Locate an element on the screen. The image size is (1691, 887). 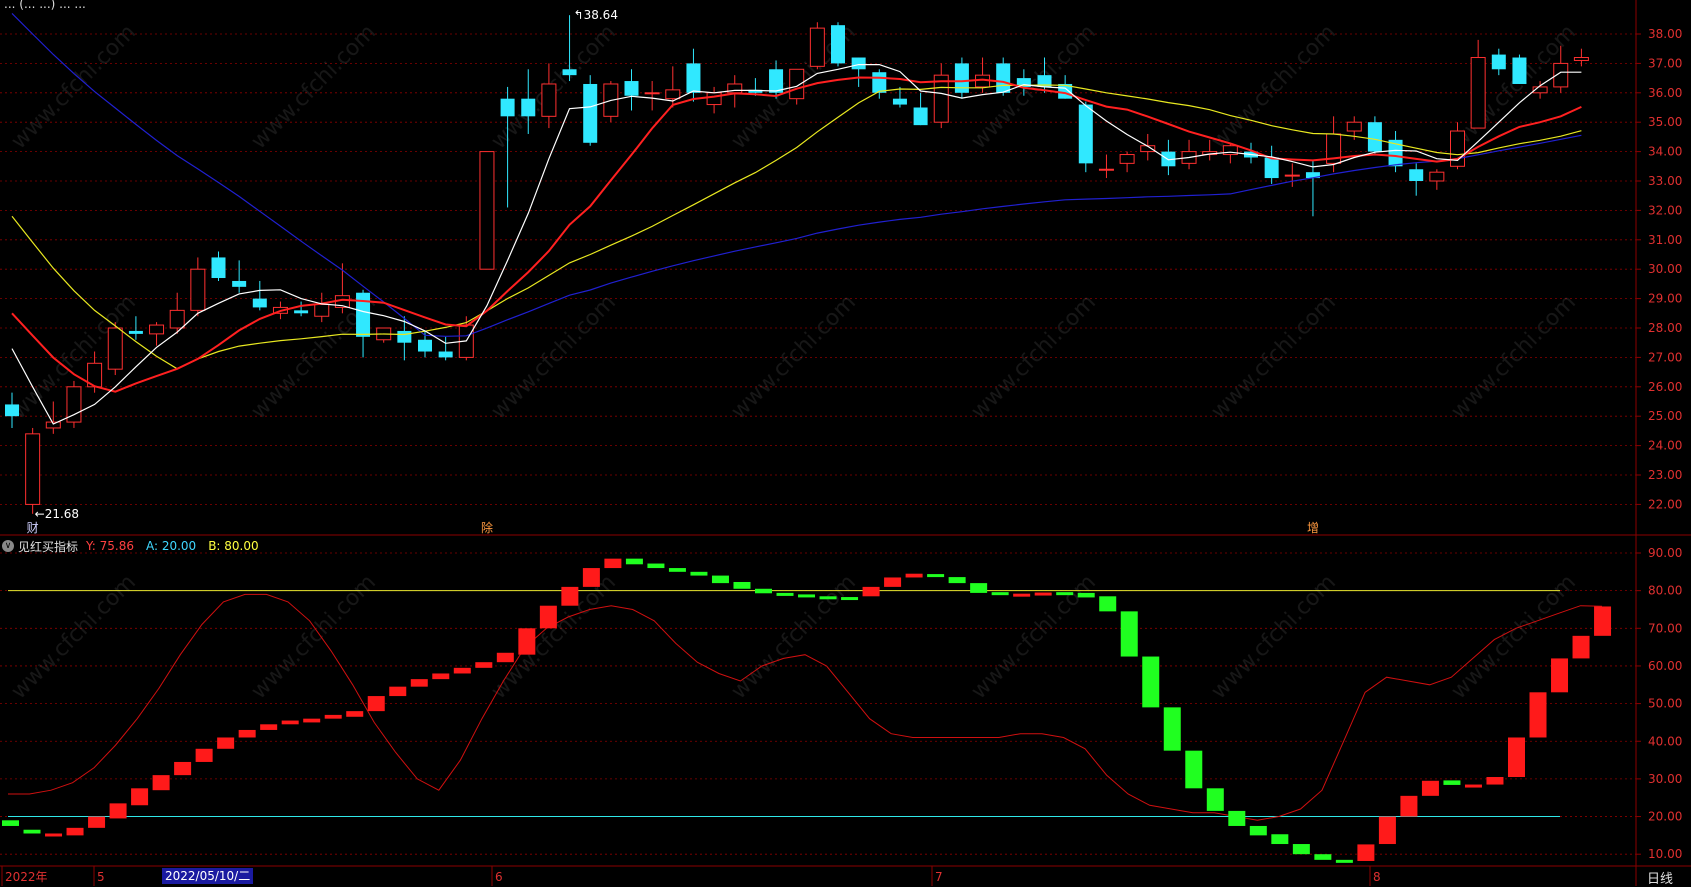
indicator-tick-label: 80.00 is located at coordinates (1665, 591).